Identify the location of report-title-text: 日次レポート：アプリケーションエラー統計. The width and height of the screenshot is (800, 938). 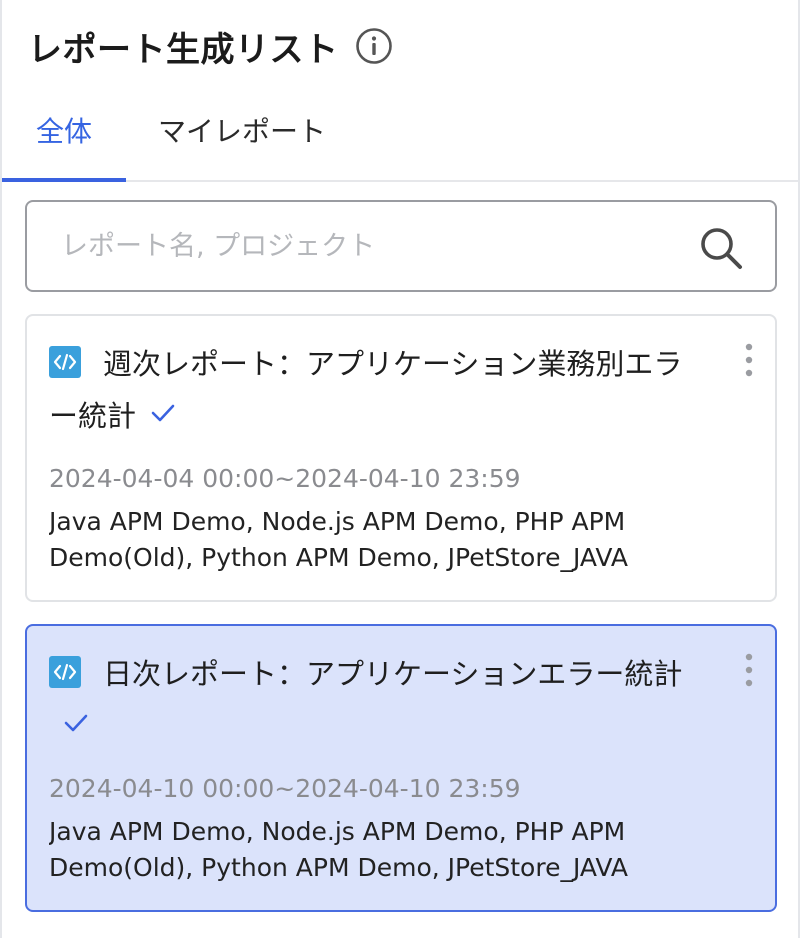
(393, 674).